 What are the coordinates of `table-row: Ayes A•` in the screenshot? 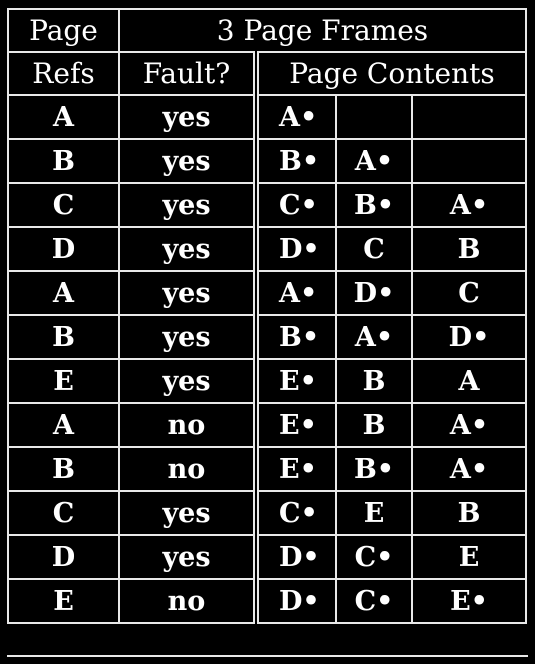 It's located at (267, 117).